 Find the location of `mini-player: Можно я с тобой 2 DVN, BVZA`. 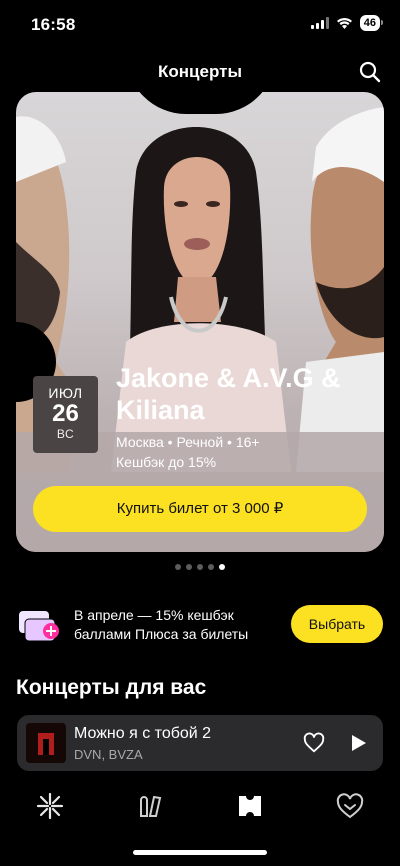

mini-player: Можно я с тобой 2 DVN, BVZA is located at coordinates (200, 743).